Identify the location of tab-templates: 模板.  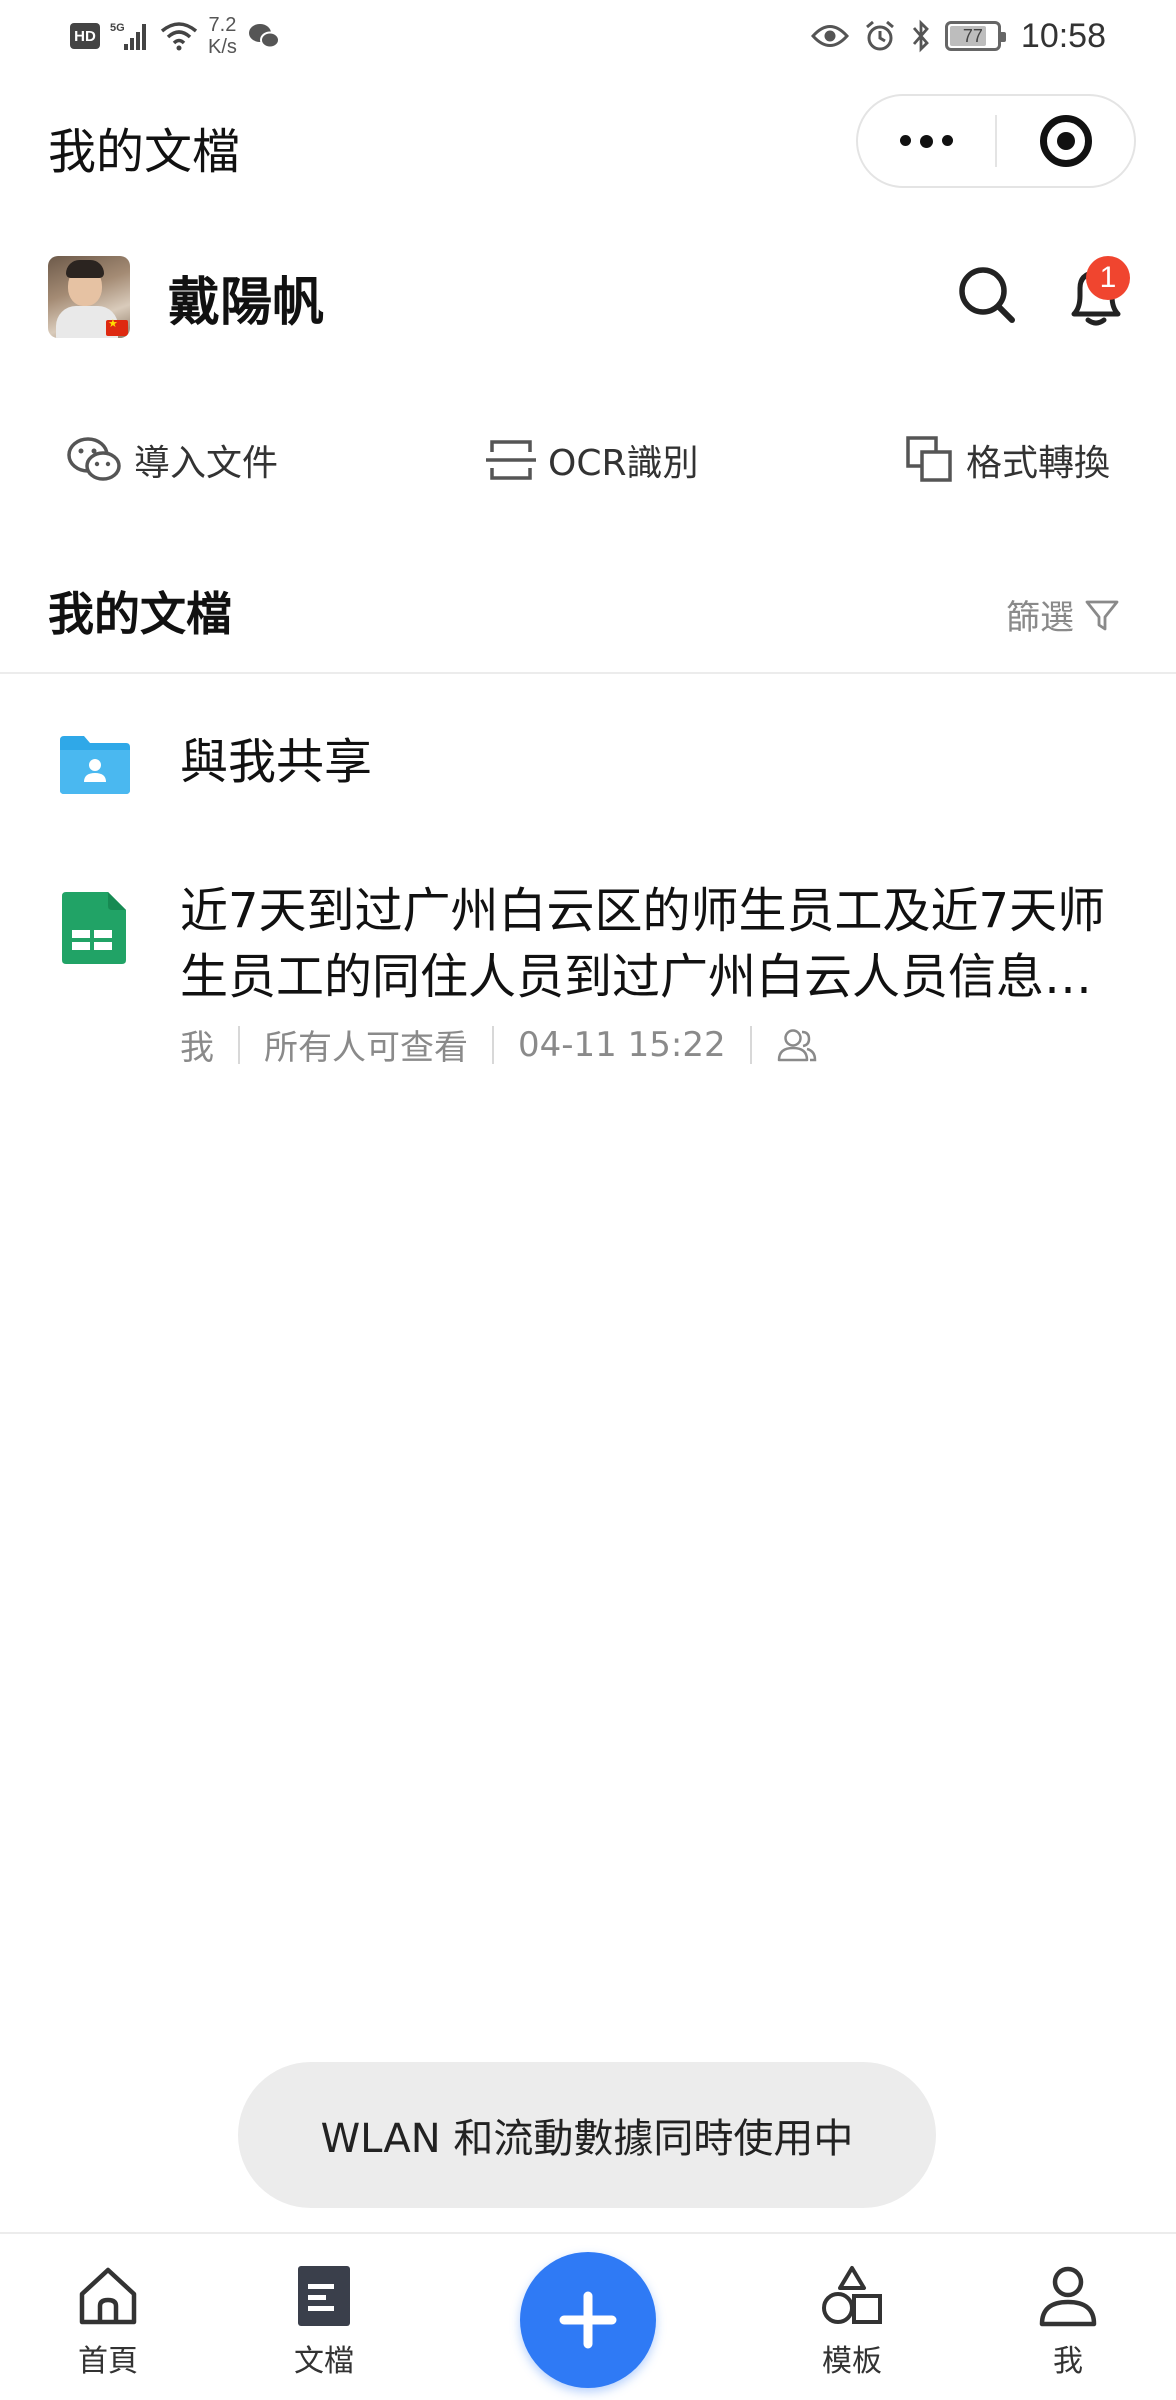
(852, 2322).